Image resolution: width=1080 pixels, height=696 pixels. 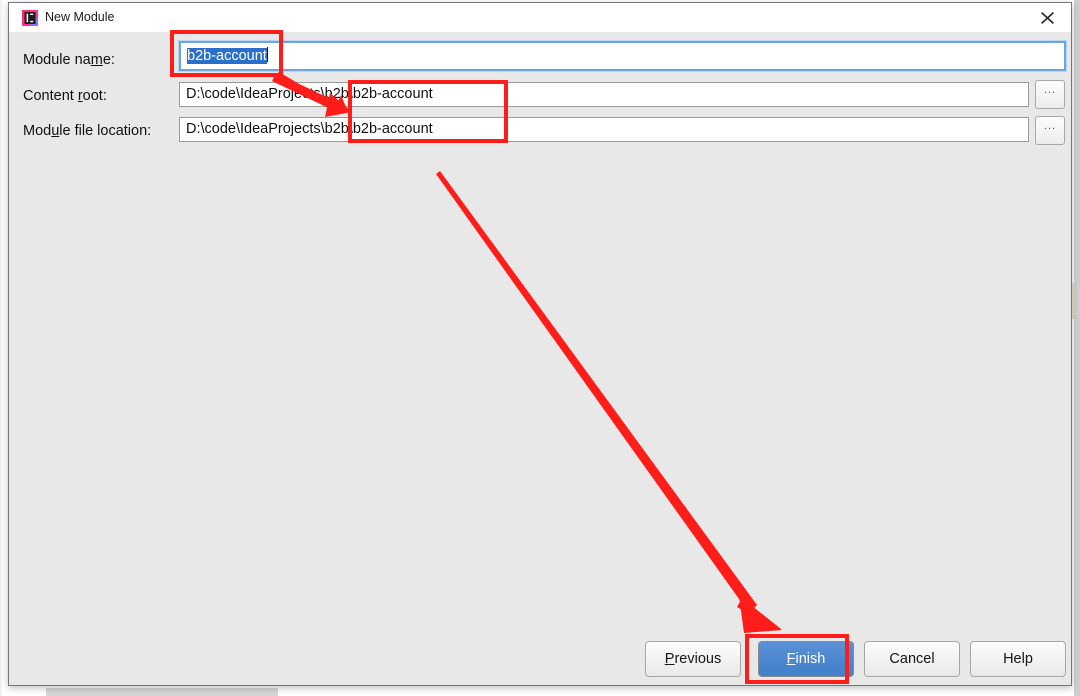 What do you see at coordinates (80, 17) in the screenshot?
I see `dialog-title: New Module` at bounding box center [80, 17].